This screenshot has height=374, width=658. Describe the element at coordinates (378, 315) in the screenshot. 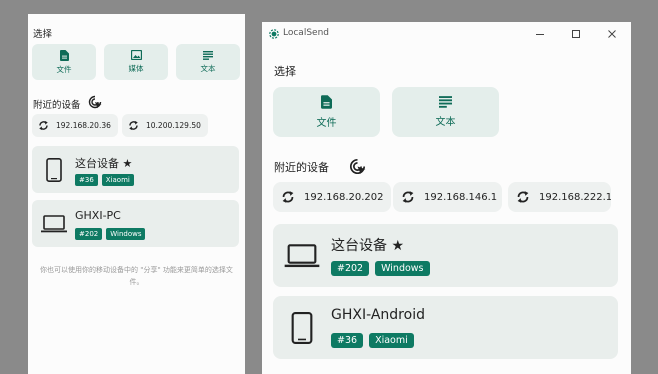

I see `device-name: GHXI-Android` at that location.